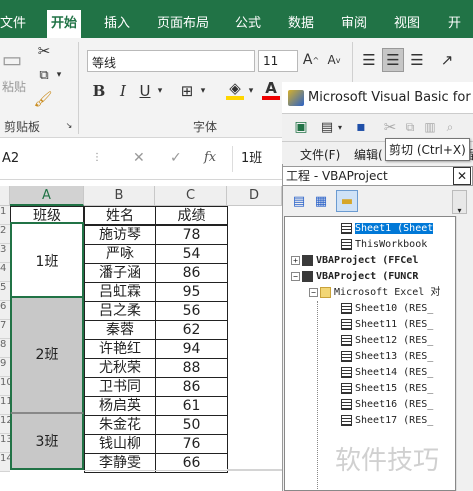  I want to click on name-cell: 卫书同, so click(120, 387).